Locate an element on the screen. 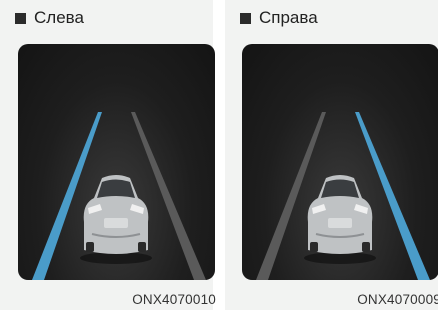 Image resolution: width=438 pixels, height=310 pixels. caption-right: Справа is located at coordinates (279, 18).